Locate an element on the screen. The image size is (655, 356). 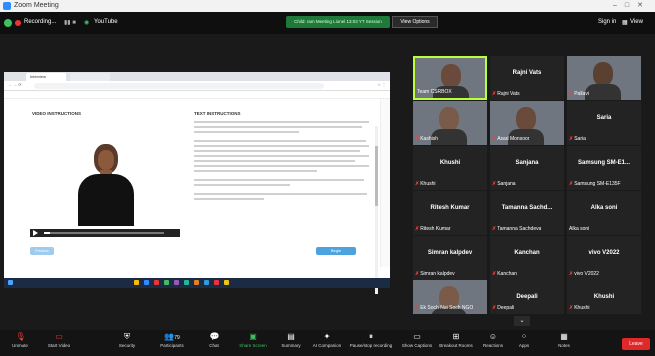
gallery-next-page: ⌄ is located at coordinates (522, 321).